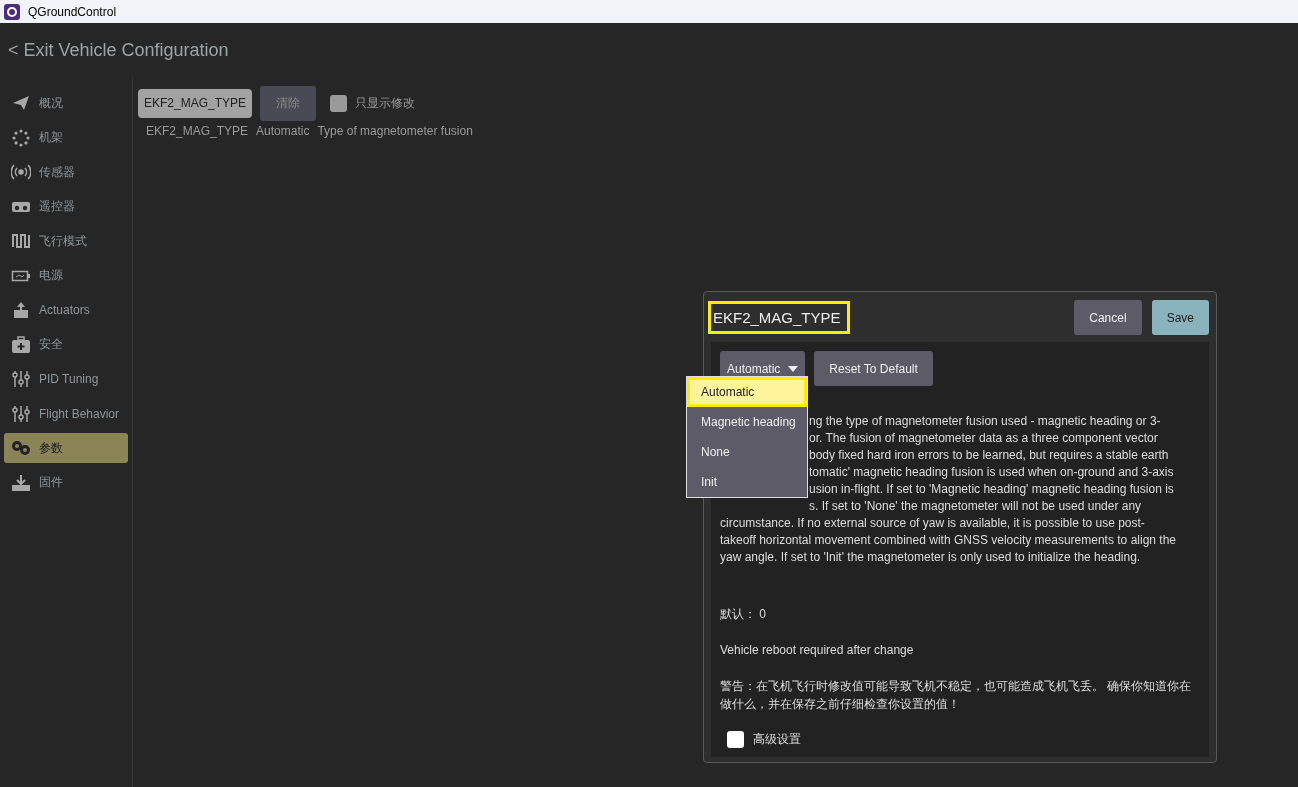  Describe the element at coordinates (21, 448) in the screenshot. I see `link-icon` at that location.